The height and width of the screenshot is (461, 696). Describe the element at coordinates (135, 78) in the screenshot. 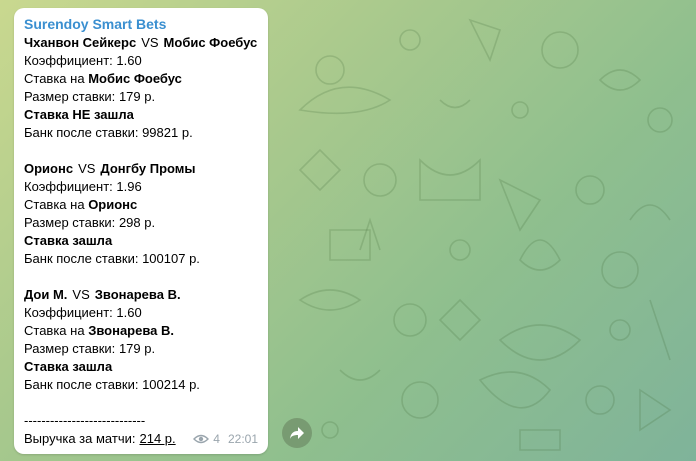

I see `bet-on-team: Мобис Фоебус` at that location.